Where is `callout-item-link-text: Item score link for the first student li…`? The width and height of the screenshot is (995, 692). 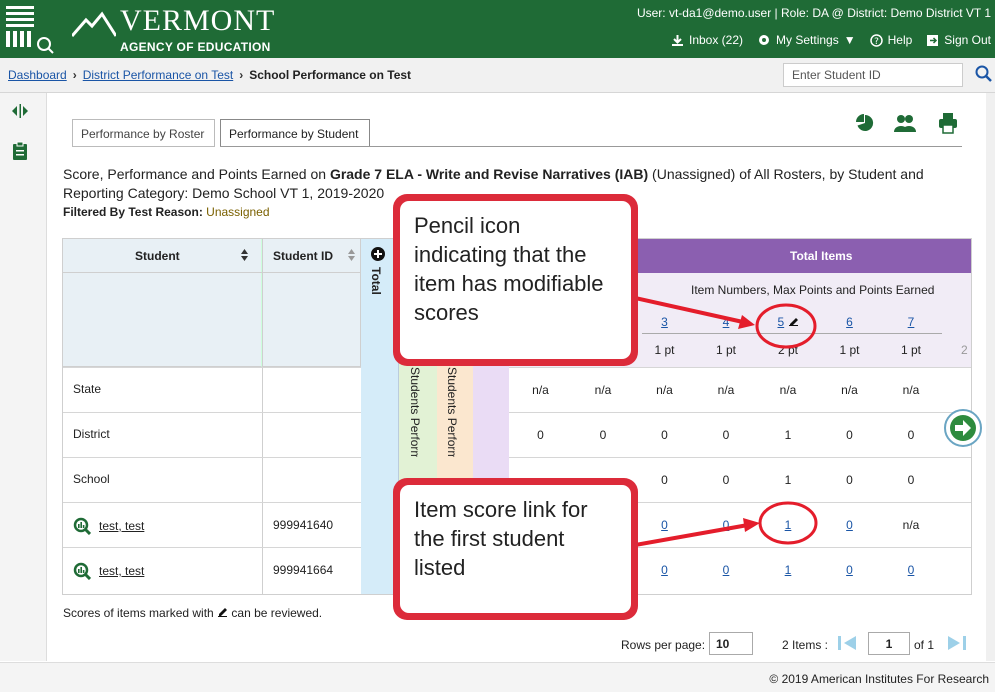
callout-item-link-text: Item score link for the first student li… is located at coordinates (515, 549).